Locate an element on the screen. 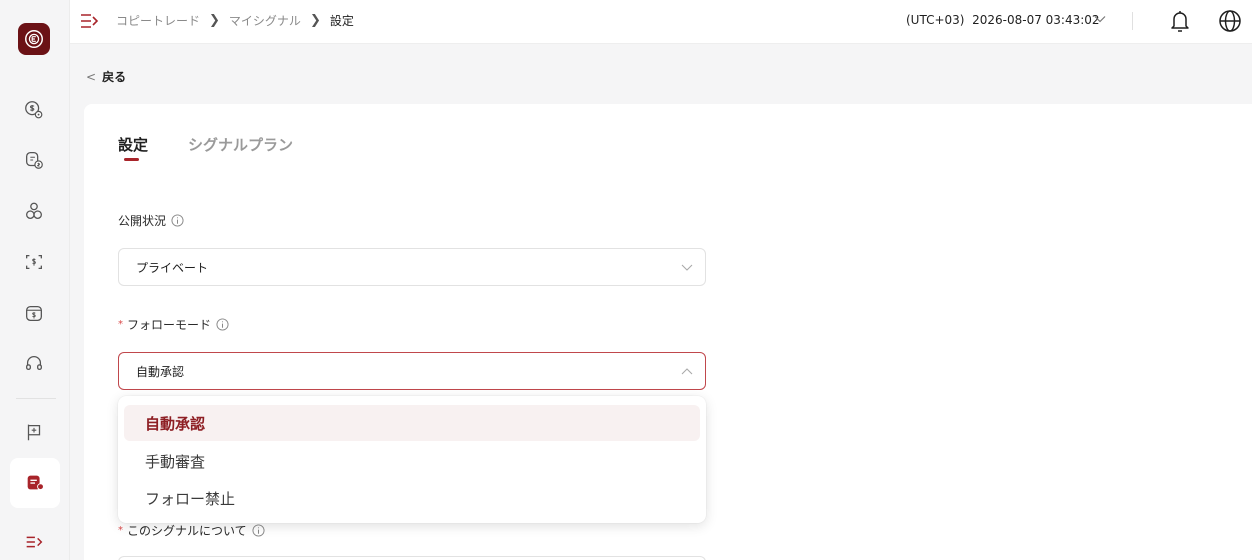 This screenshot has height=560, width=1252. timezone-clock: (UTC+03) 2026-08-07 03:43:02 is located at coordinates (1003, 20).